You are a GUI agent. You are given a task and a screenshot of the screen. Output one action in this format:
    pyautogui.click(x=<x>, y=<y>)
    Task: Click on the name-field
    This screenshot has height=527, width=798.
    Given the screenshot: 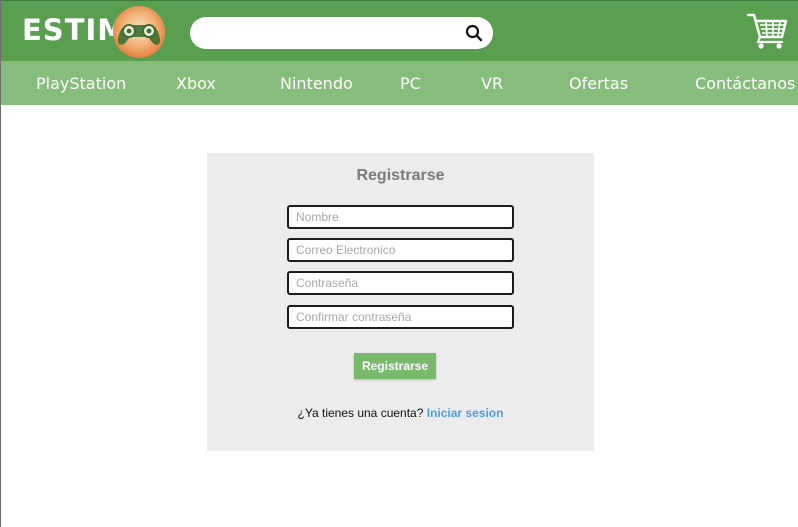 What is the action you would take?
    pyautogui.click(x=400, y=217)
    